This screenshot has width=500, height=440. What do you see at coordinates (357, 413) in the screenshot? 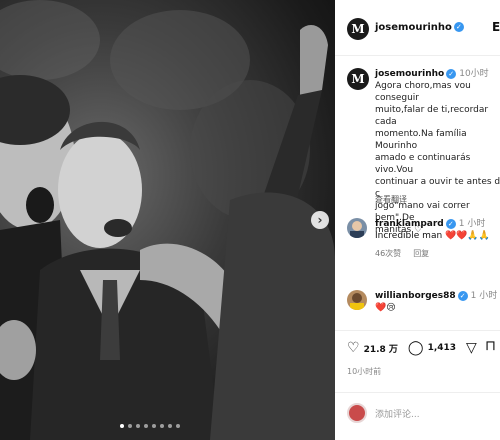
I see `current-user-avatar` at bounding box center [357, 413].